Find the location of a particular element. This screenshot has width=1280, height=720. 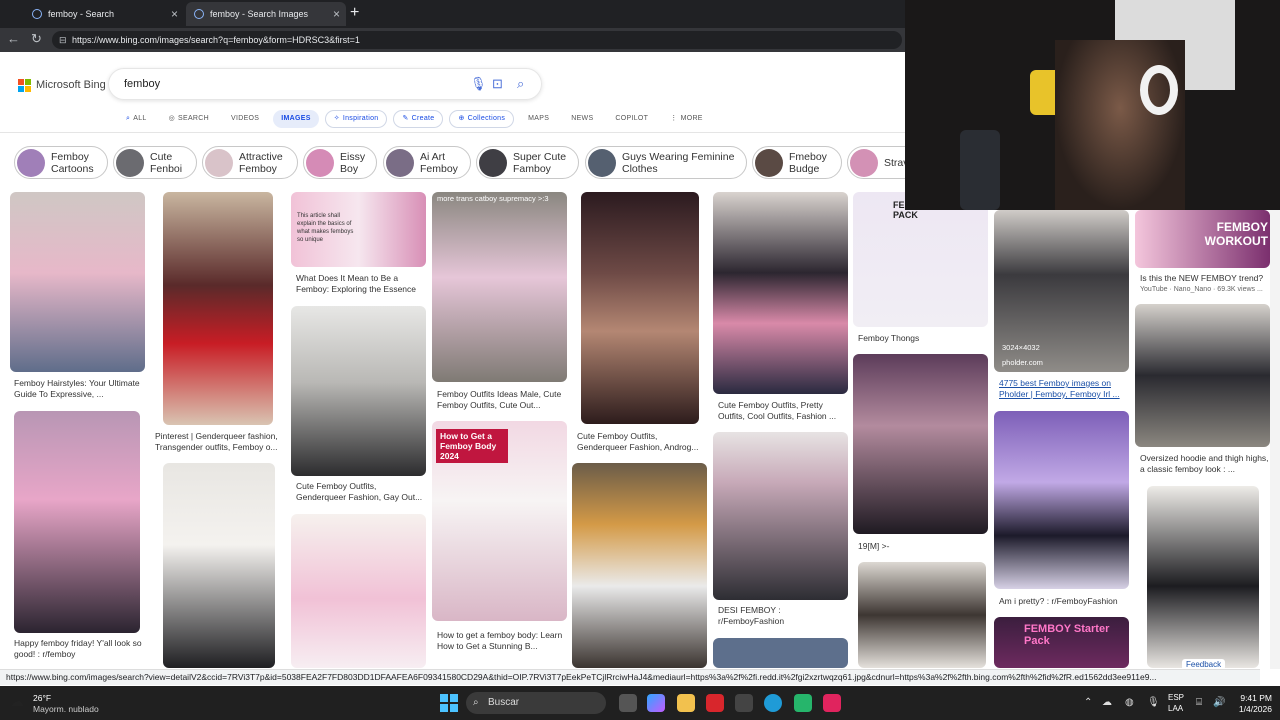

image-caption: DESI FEMBOY : r/FemboyFashion is located at coordinates (783, 616).